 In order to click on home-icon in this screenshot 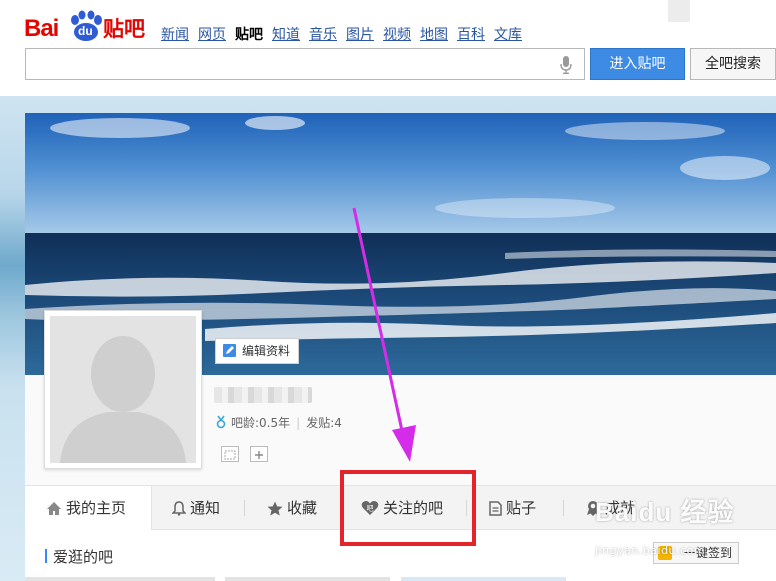, I will do `click(54, 508)`.